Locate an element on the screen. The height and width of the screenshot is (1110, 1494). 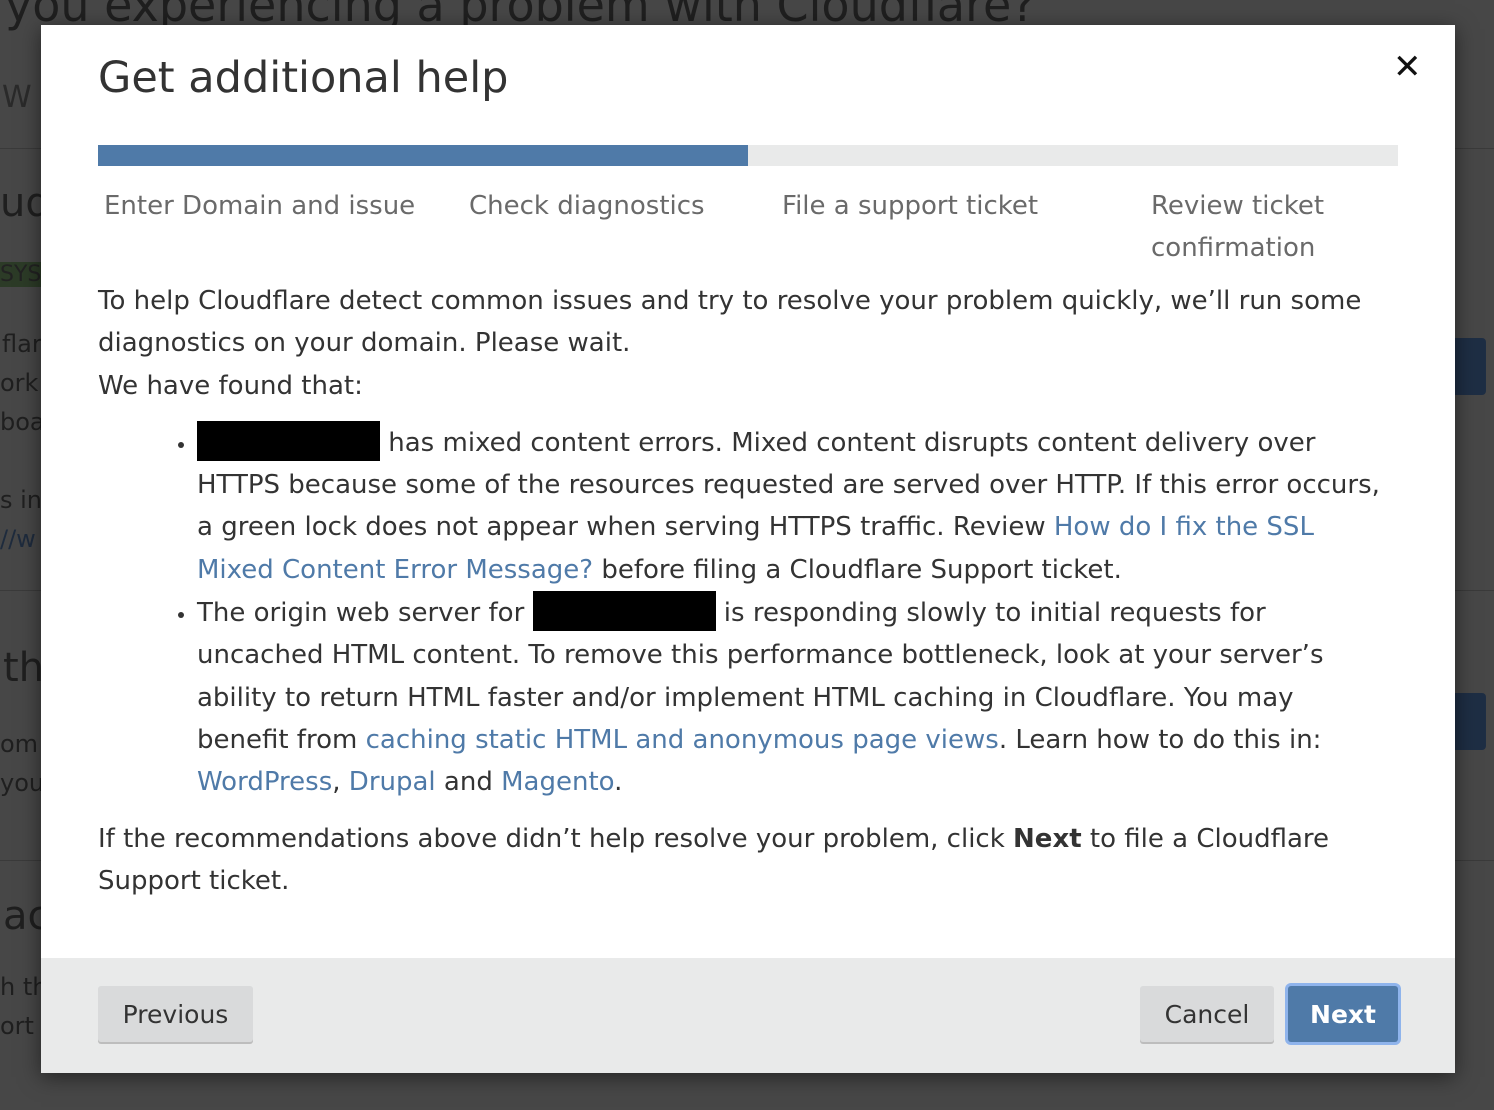
step-file-ticket: File a support ticket is located at coordinates (910, 206).